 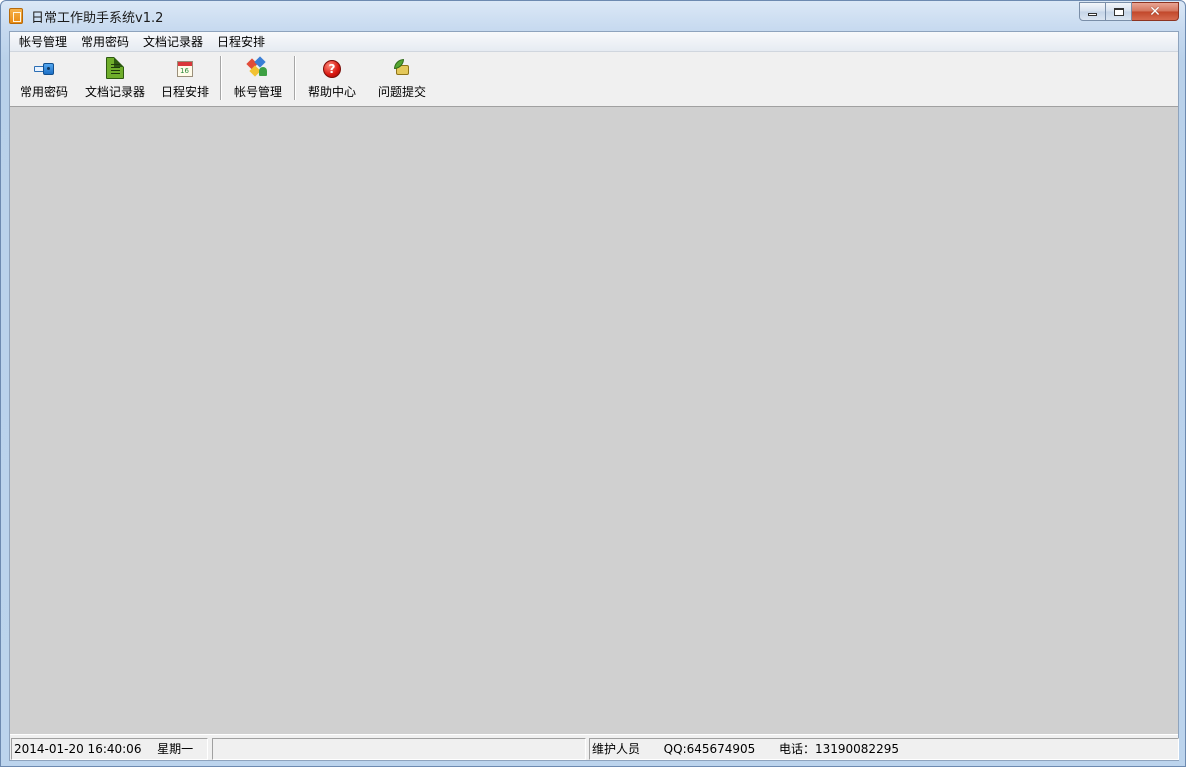 What do you see at coordinates (173, 42) in the screenshot?
I see `menu-document-recorder: 文档记录器` at bounding box center [173, 42].